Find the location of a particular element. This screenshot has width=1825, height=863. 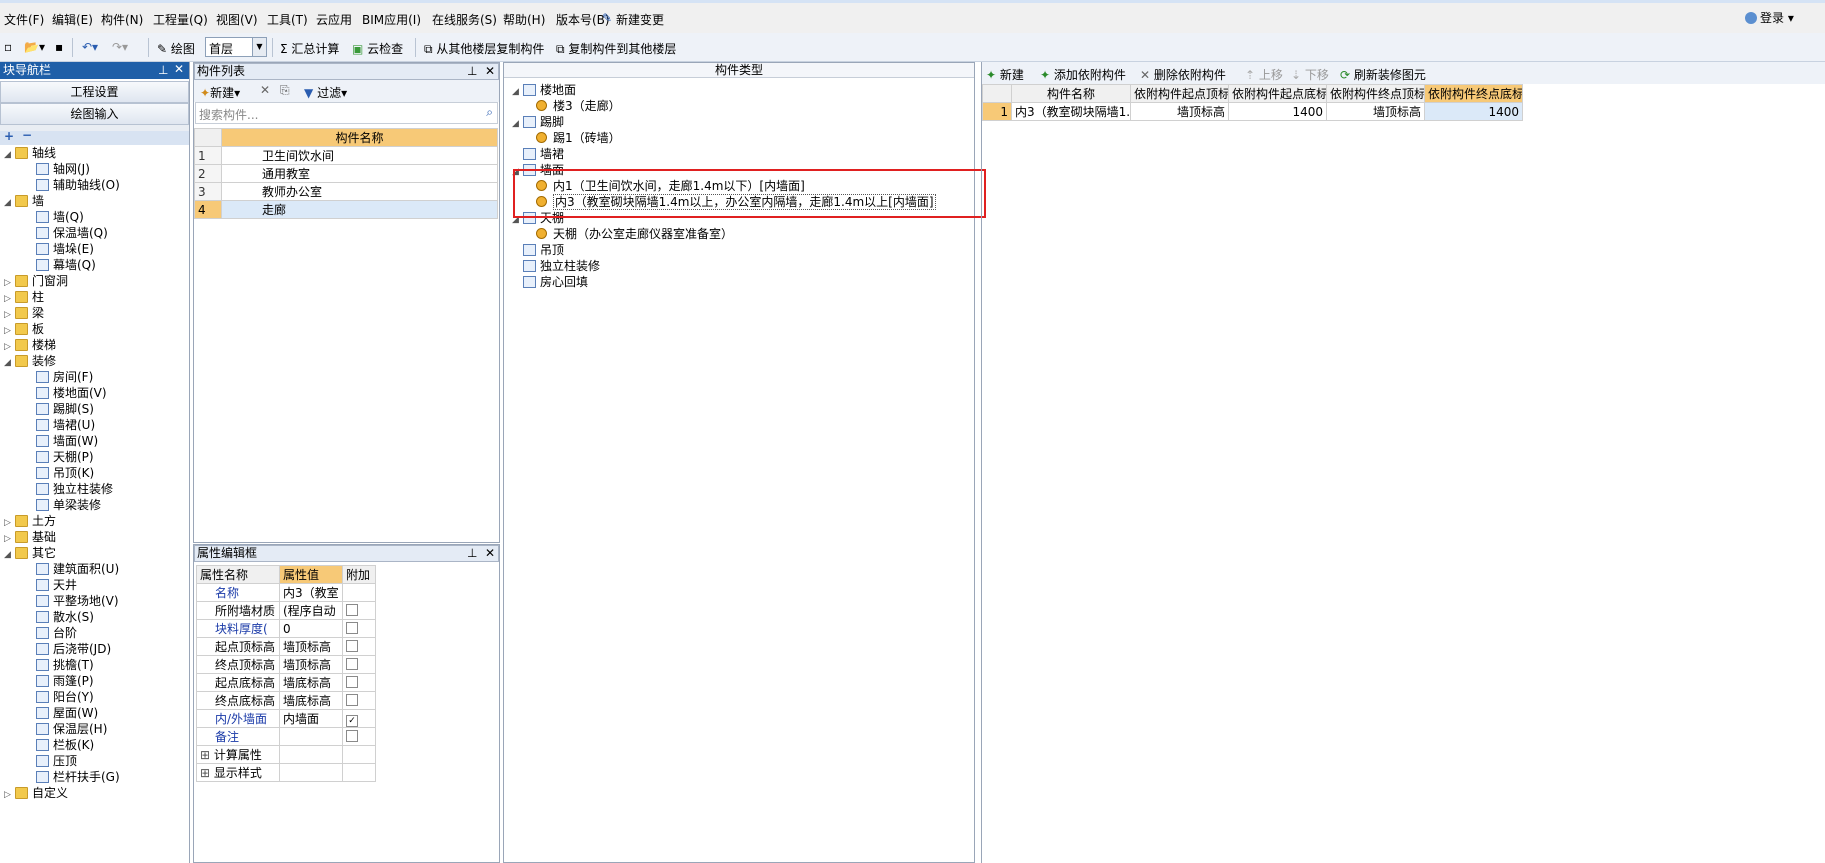

extra-checkbox: ✓ is located at coordinates (352, 720).